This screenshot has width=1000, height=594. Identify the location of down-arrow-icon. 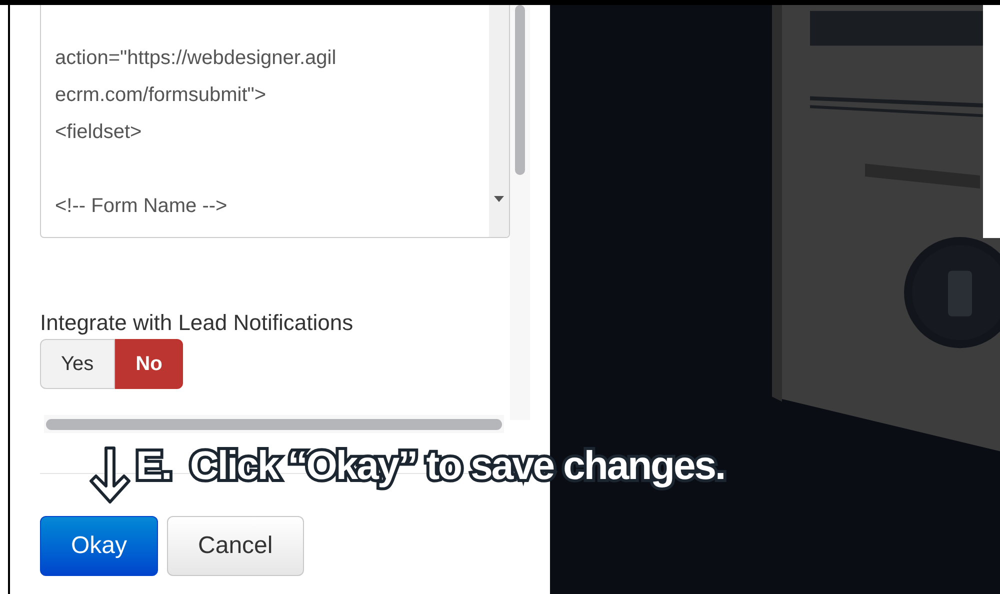
(110, 476).